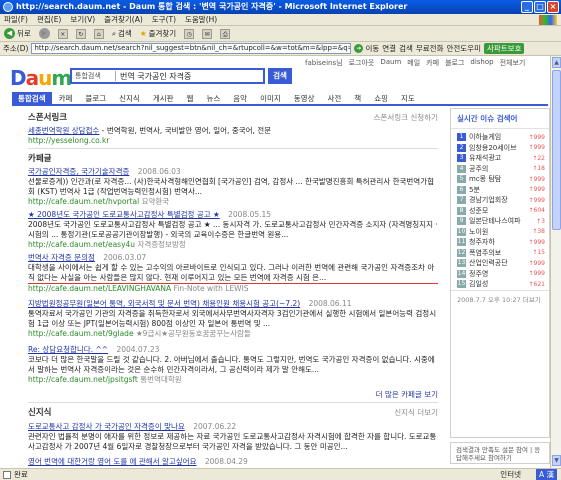 This screenshot has height=480, width=561. I want to click on topnav-logout: 로그아웃, so click(362, 63).